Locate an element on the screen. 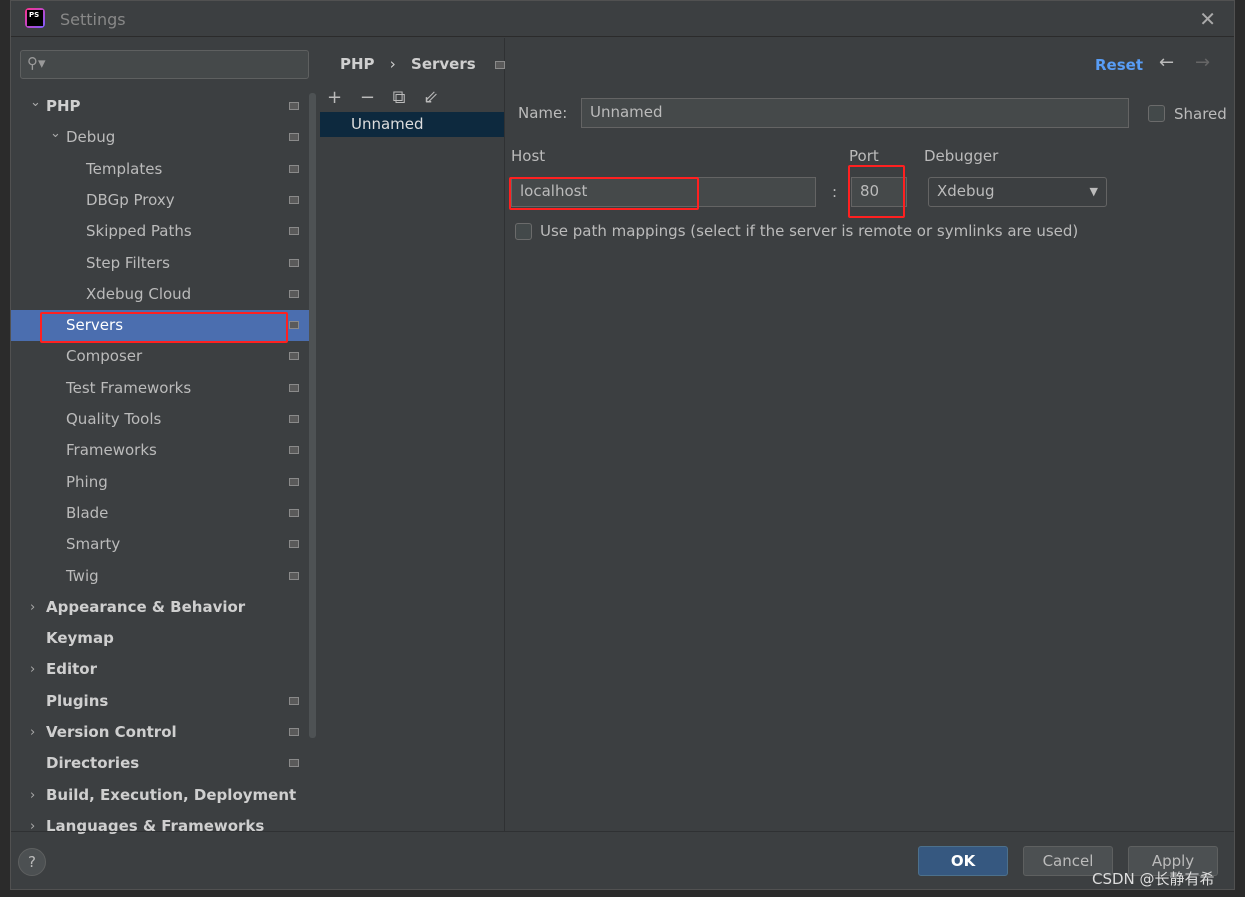 The height and width of the screenshot is (897, 1245). sidebar-item-label: Debug is located at coordinates (91, 137).